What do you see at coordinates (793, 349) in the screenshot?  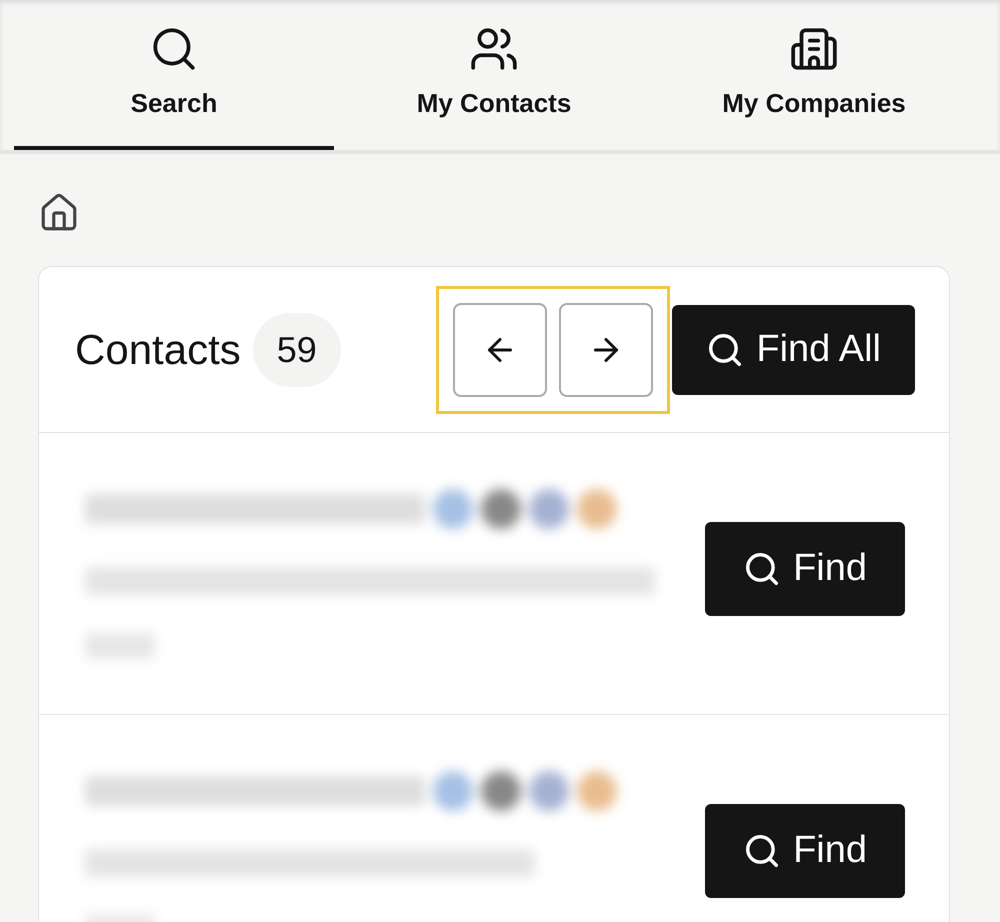 I see `find-all-button: Find All` at bounding box center [793, 349].